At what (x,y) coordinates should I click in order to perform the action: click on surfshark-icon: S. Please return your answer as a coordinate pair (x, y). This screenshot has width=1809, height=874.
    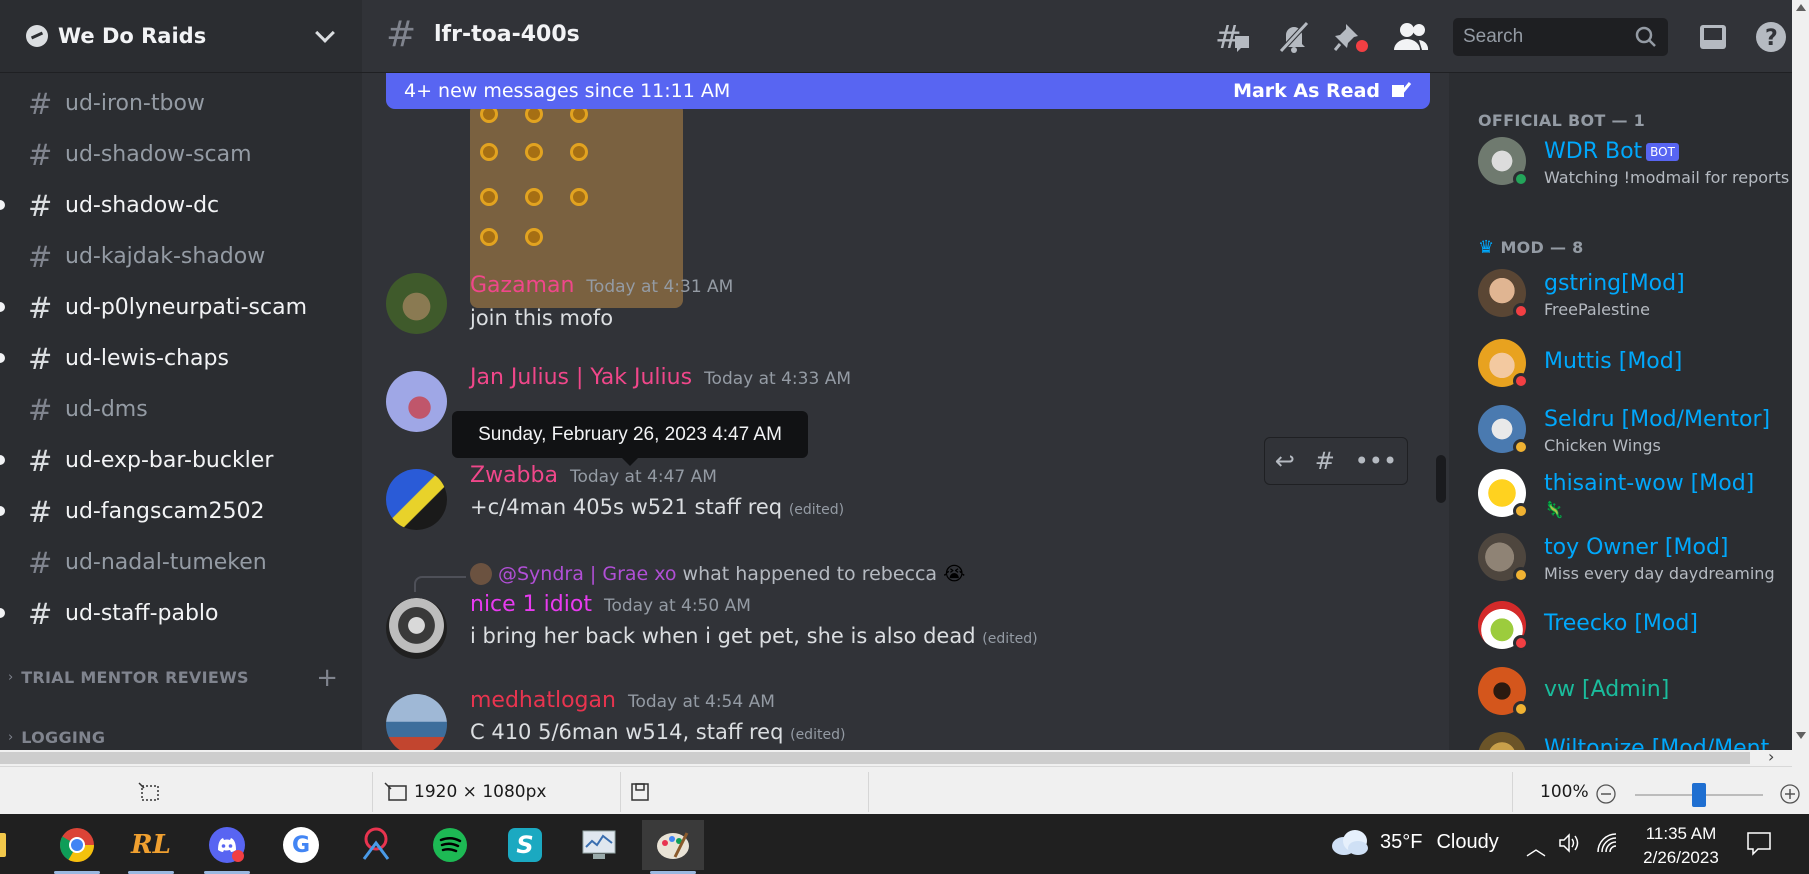
    Looking at the image, I should click on (525, 845).